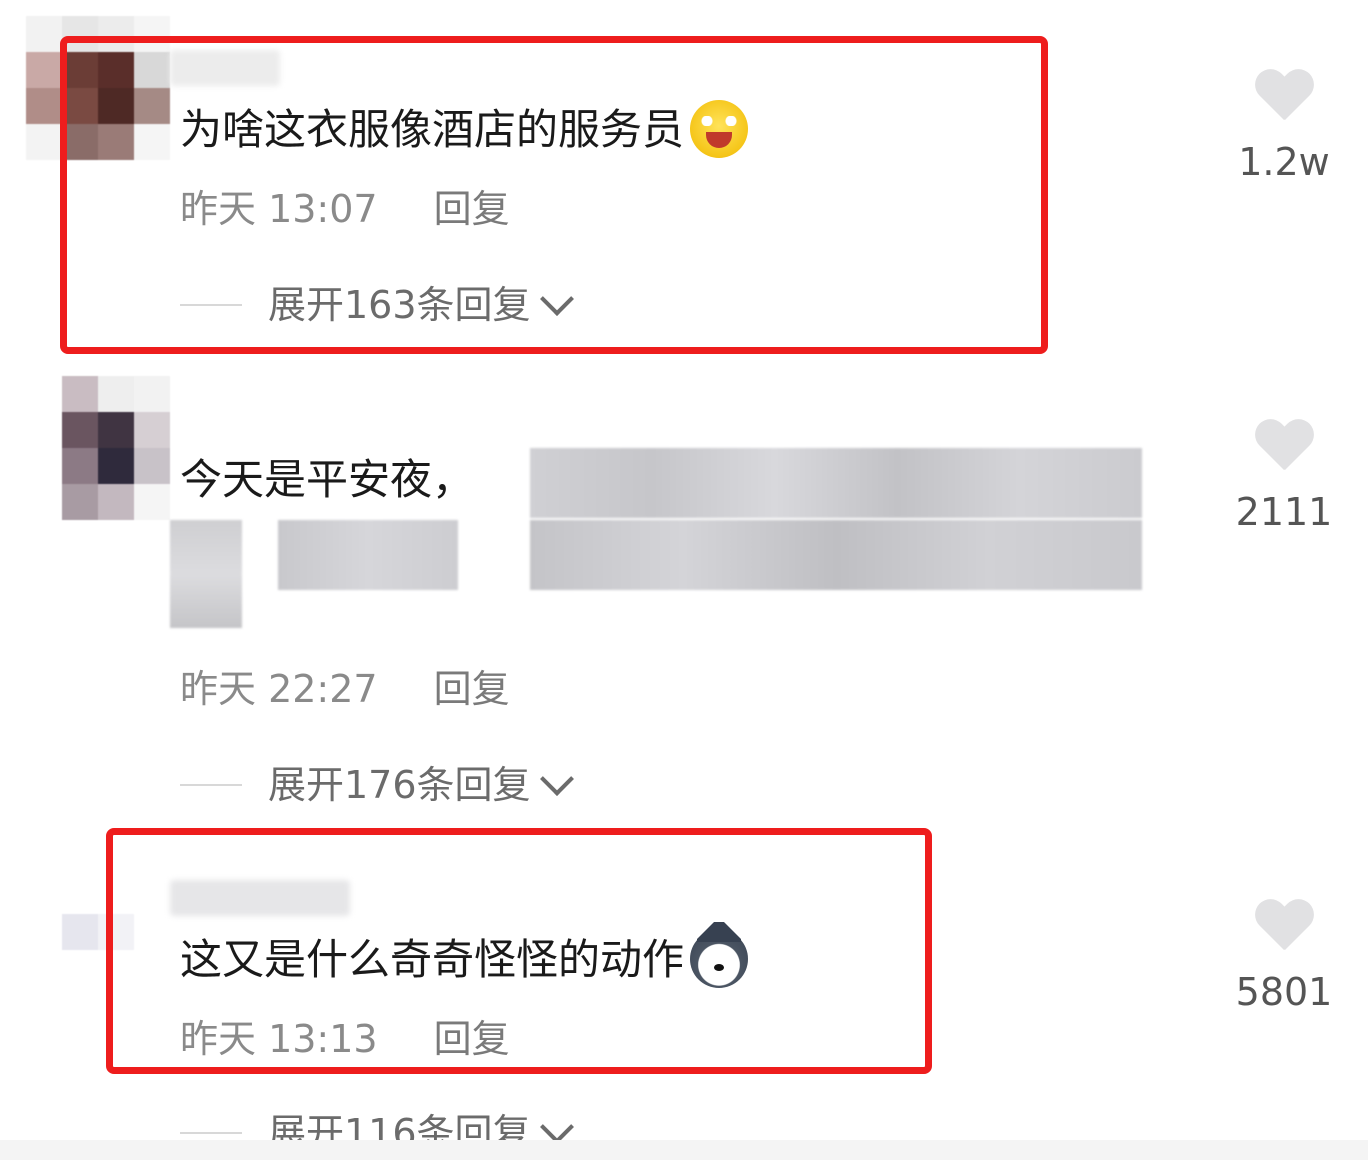  Describe the element at coordinates (1284, 992) in the screenshot. I see `like-count: 5801` at that location.